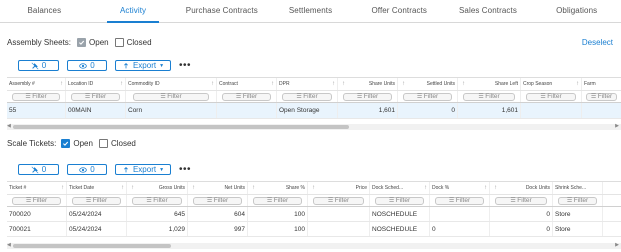  Describe the element at coordinates (37, 188) in the screenshot. I see `column-header: Ticket # ↑` at that location.